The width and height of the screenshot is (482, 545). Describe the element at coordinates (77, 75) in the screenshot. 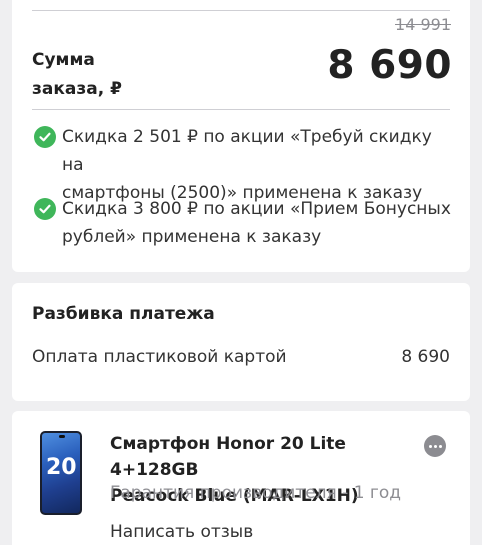

I see `order-sum-label: Сумма заказа, ₽` at that location.